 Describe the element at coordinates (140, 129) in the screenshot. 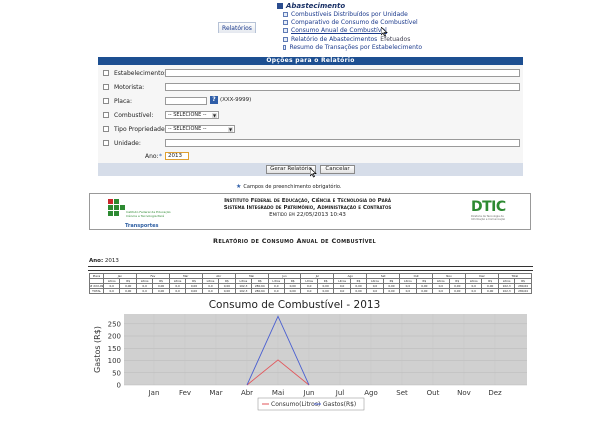

I see `tipo-propriedade-label: Tipo Propriedade:` at that location.